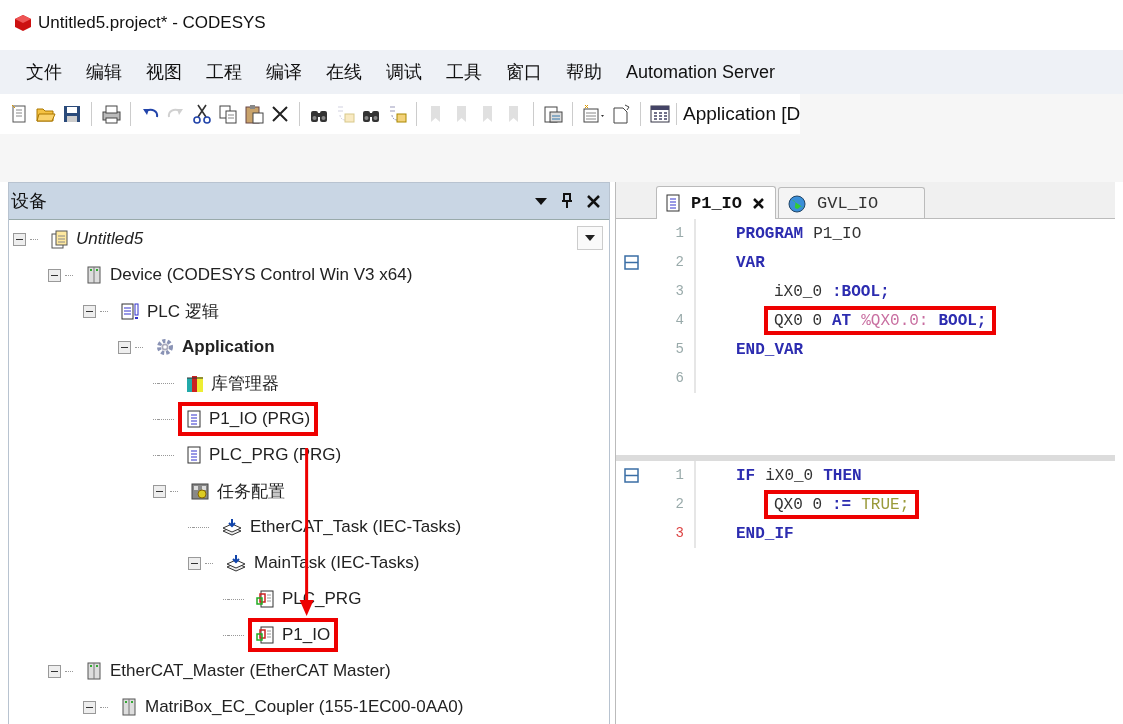 The width and height of the screenshot is (1123, 724). What do you see at coordinates (464, 72) in the screenshot?
I see `menu-item: 工具` at bounding box center [464, 72].